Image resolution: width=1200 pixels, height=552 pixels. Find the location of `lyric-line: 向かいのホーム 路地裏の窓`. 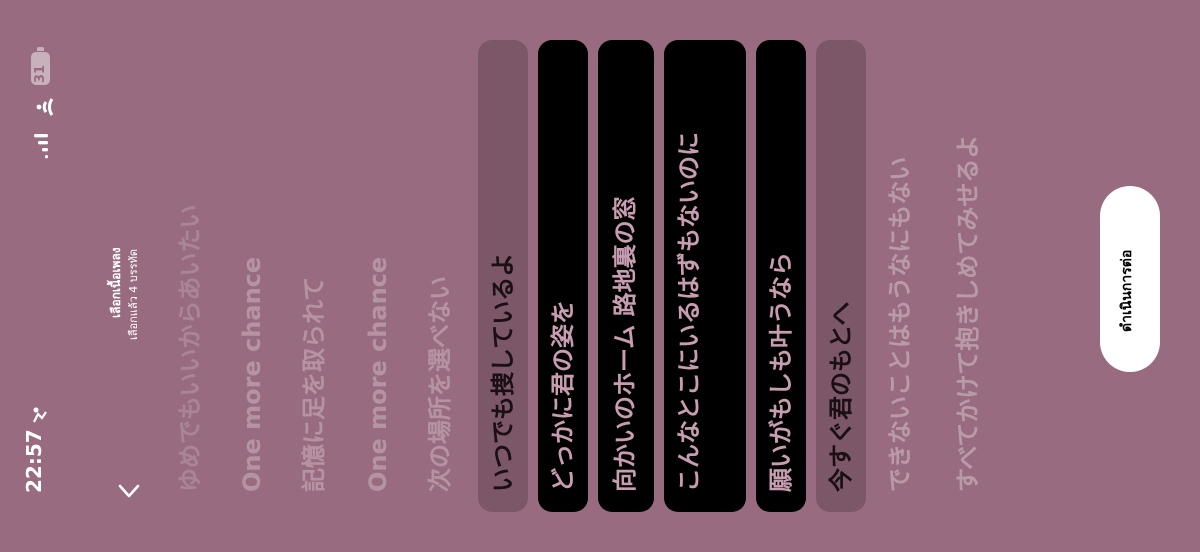

lyric-line: 向かいのホーム 路地裏の窓 is located at coordinates (625, 344).